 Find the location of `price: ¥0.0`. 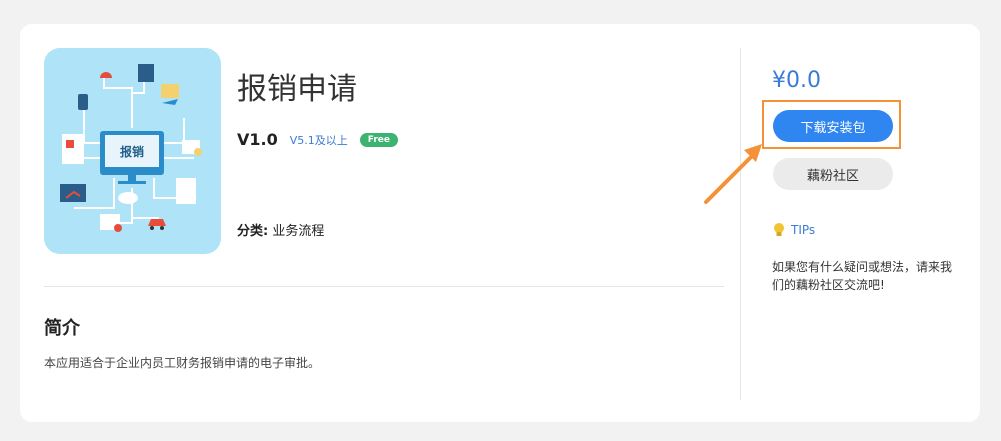

price: ¥0.0 is located at coordinates (796, 80).